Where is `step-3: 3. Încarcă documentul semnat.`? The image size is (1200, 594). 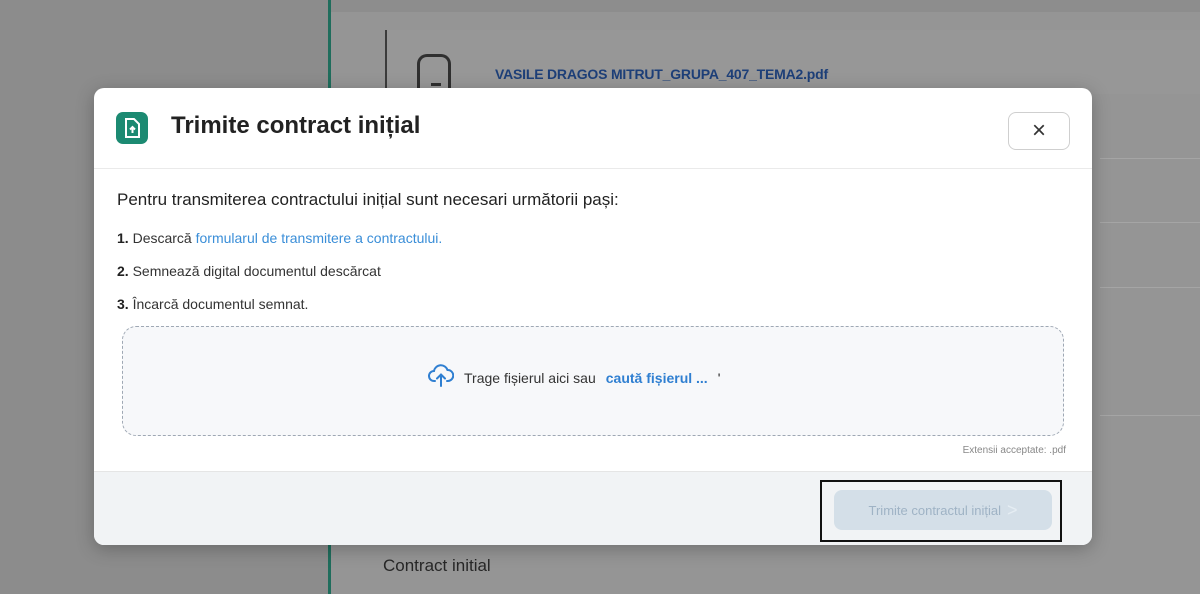 step-3: 3. Încarcă documentul semnat. is located at coordinates (212, 304).